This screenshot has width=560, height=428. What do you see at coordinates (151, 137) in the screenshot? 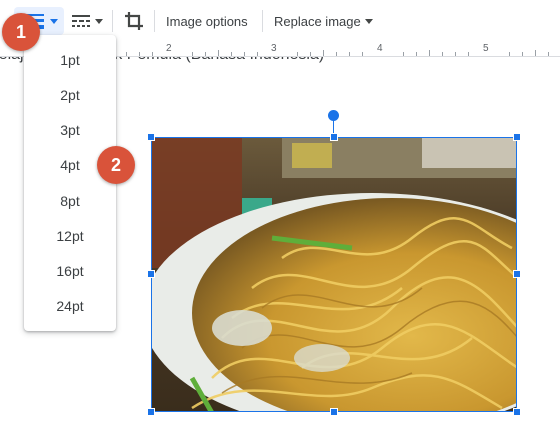
I see `resize-handle-top-left` at bounding box center [151, 137].